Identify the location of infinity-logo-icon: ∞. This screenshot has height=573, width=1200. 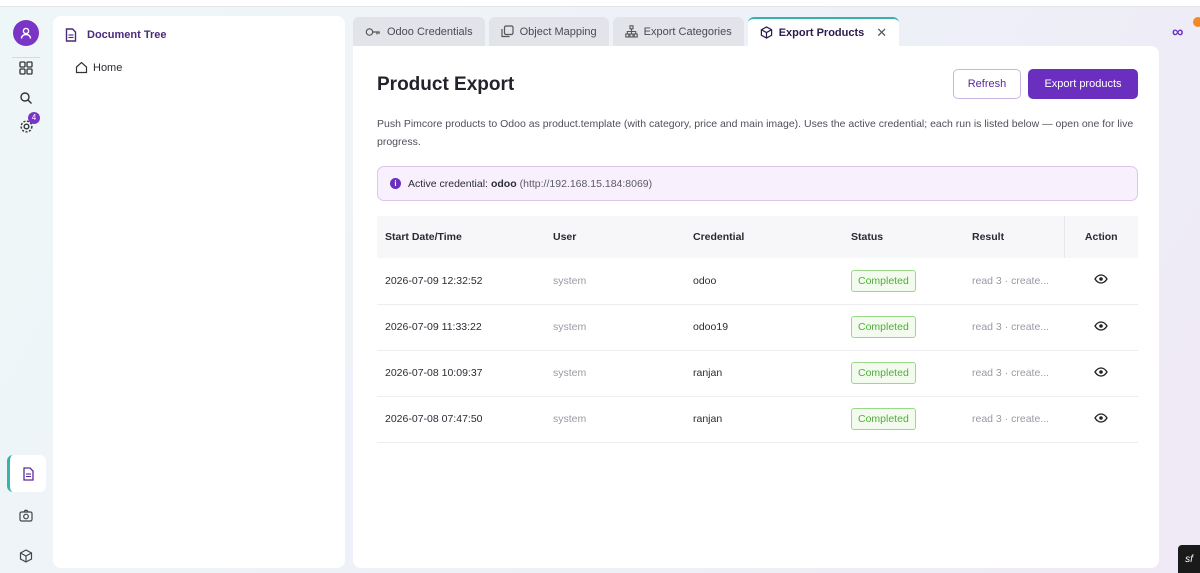
(1177, 33).